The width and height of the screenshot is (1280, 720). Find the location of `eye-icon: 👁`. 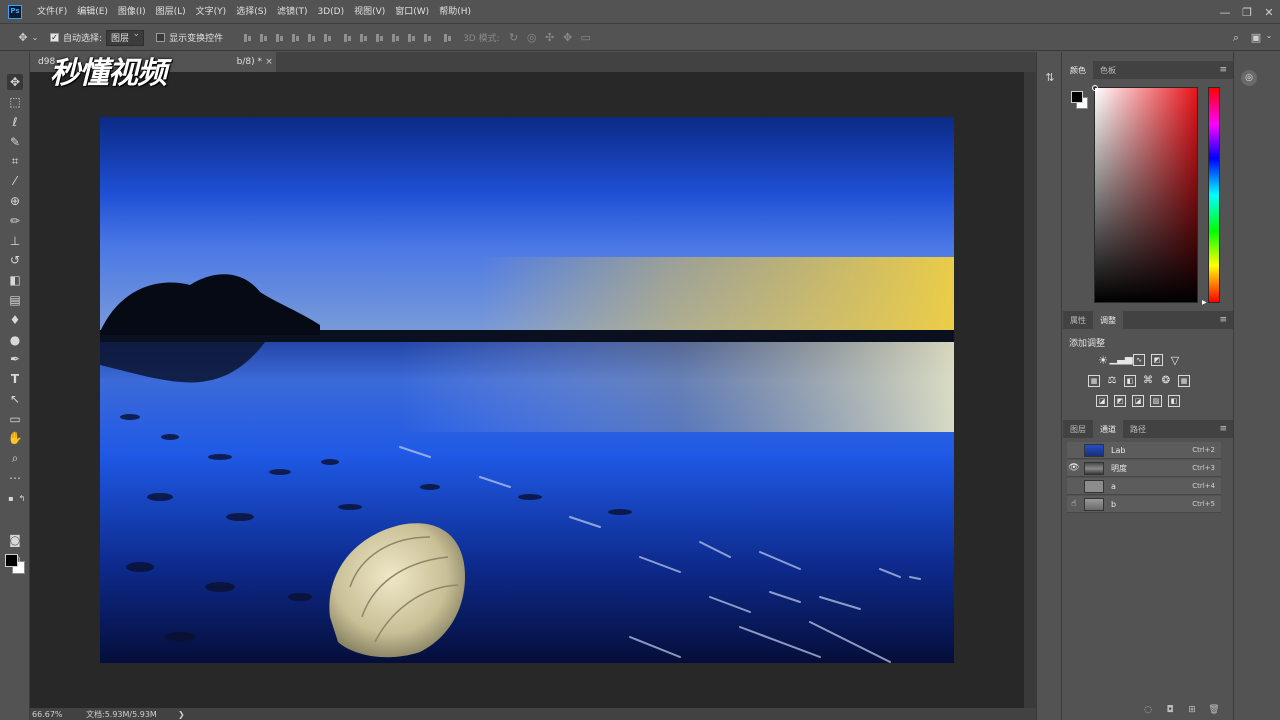

eye-icon: 👁 is located at coordinates (1074, 468).